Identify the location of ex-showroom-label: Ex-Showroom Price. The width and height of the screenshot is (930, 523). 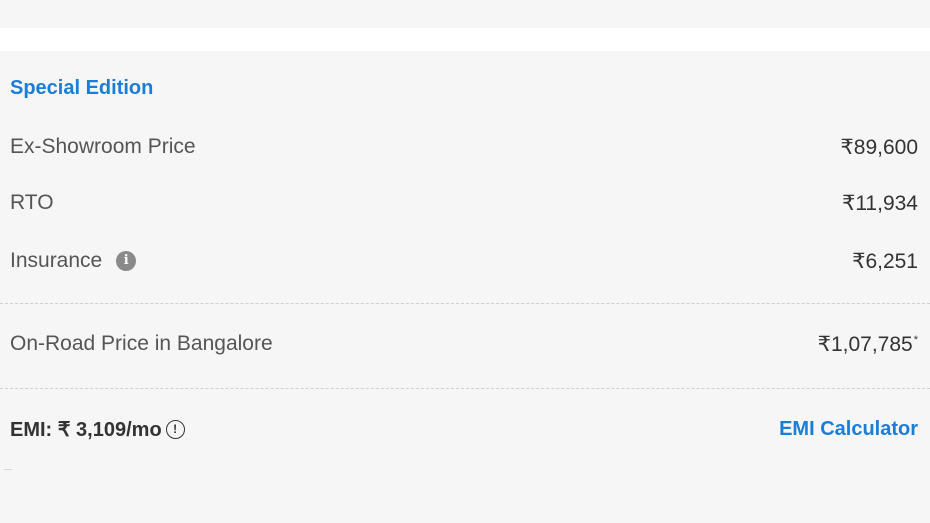
(103, 146).